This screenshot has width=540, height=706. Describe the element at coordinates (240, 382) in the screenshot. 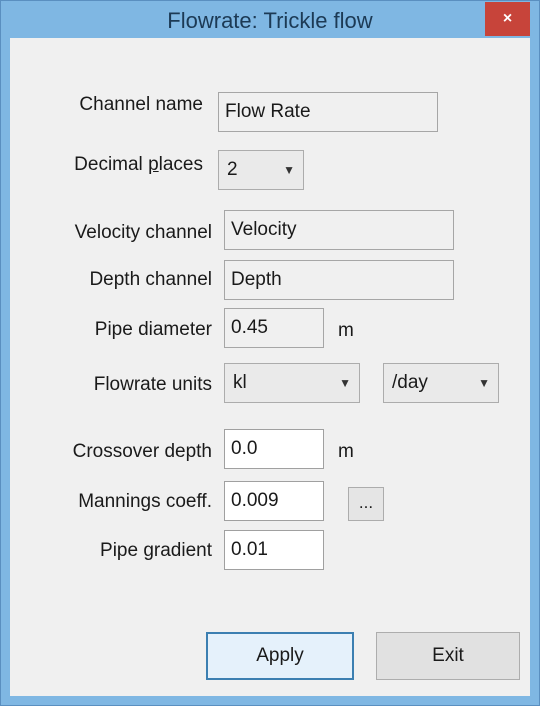

I see `flowrate-volume-value: kl` at that location.